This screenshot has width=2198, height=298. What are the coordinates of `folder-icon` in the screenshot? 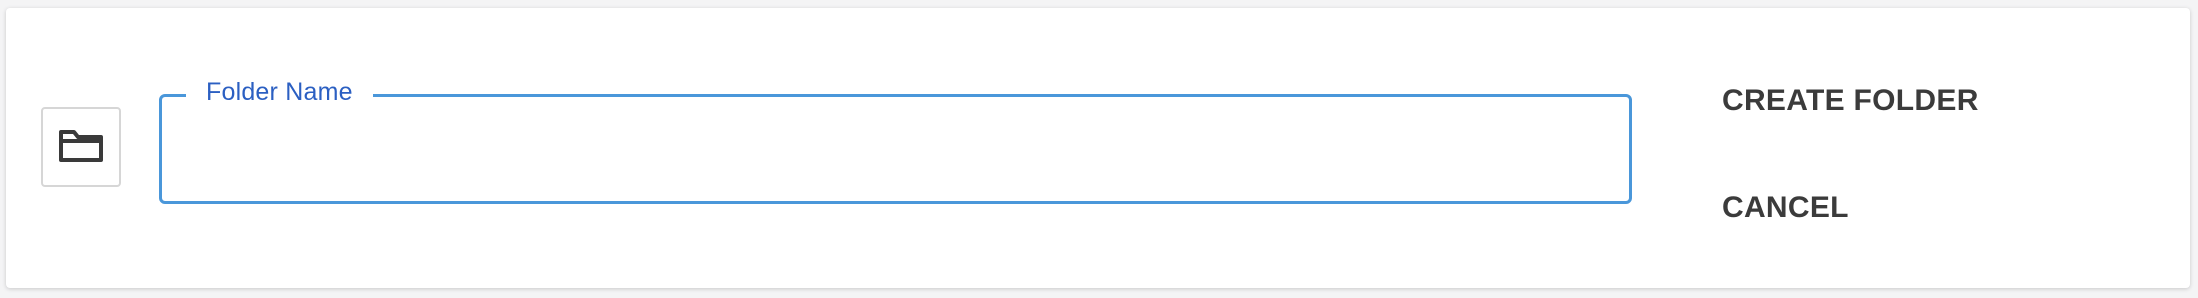 It's located at (81, 147).